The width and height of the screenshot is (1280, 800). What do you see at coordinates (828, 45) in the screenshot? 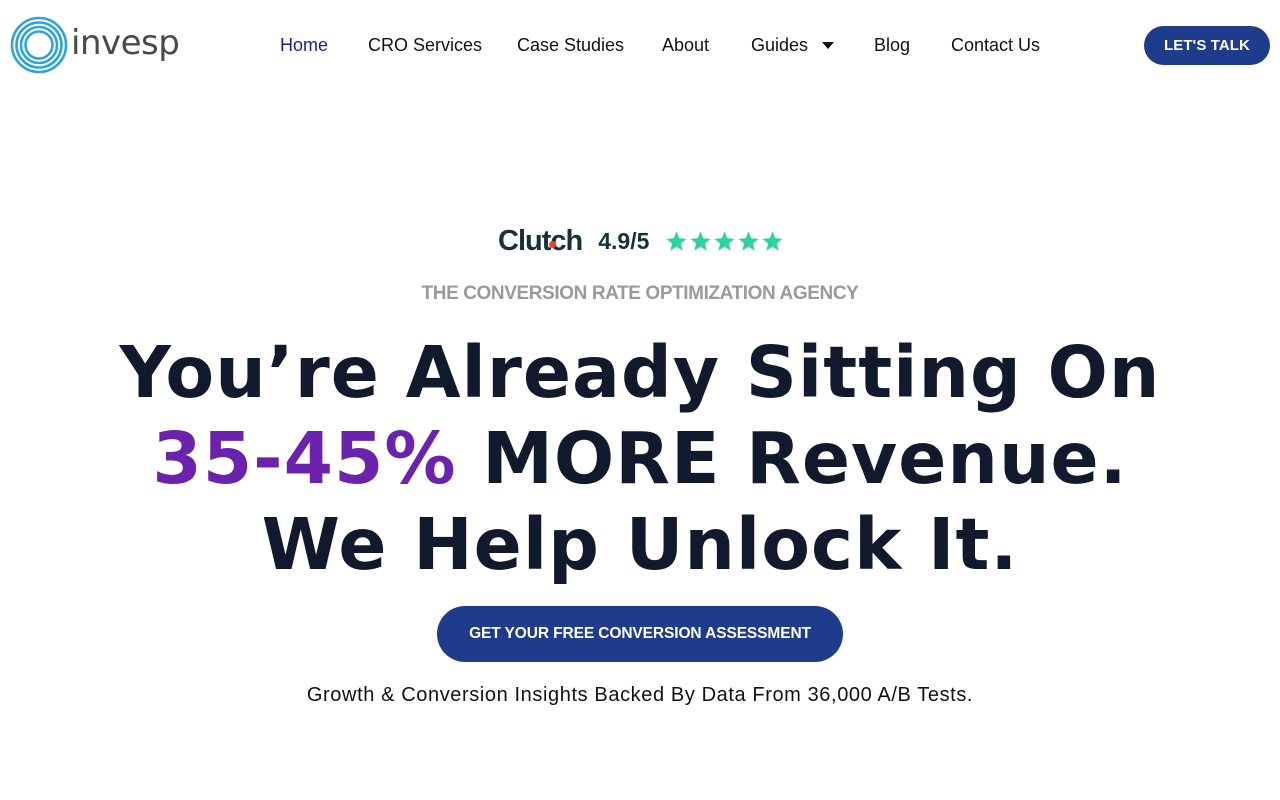
I see `caret-down-icon` at bounding box center [828, 45].